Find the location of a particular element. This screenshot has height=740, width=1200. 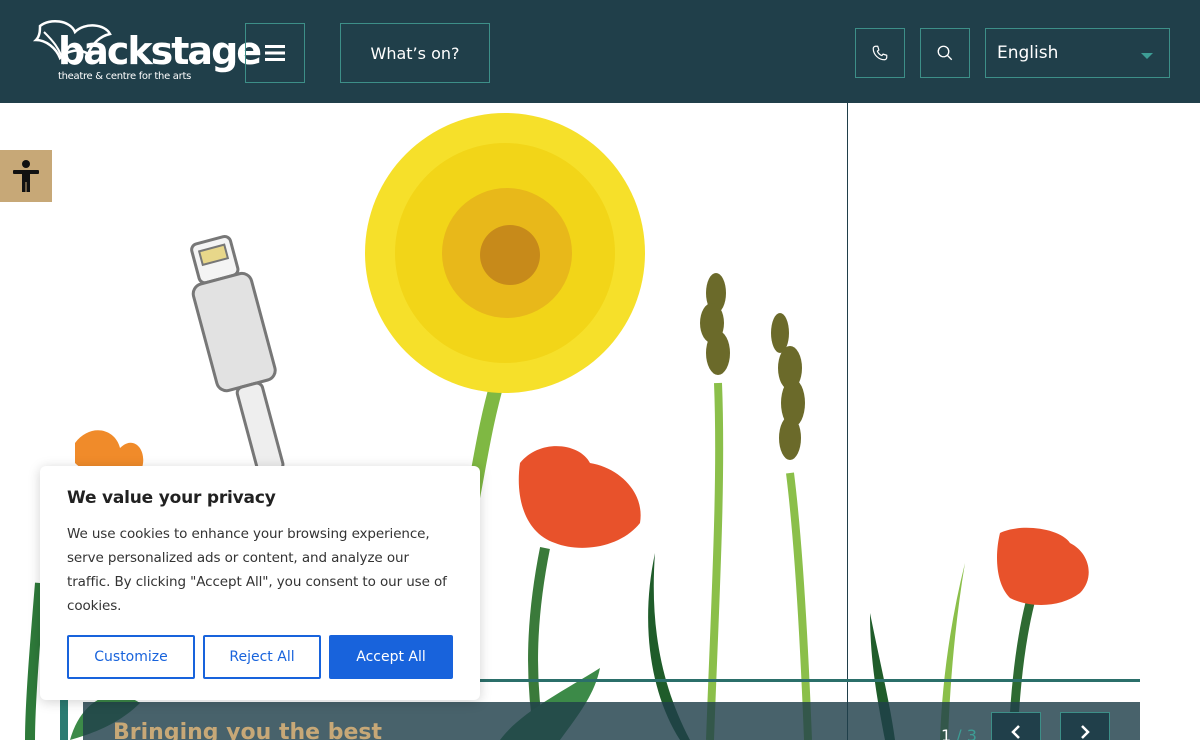

caret-down-icon is located at coordinates (1147, 56).